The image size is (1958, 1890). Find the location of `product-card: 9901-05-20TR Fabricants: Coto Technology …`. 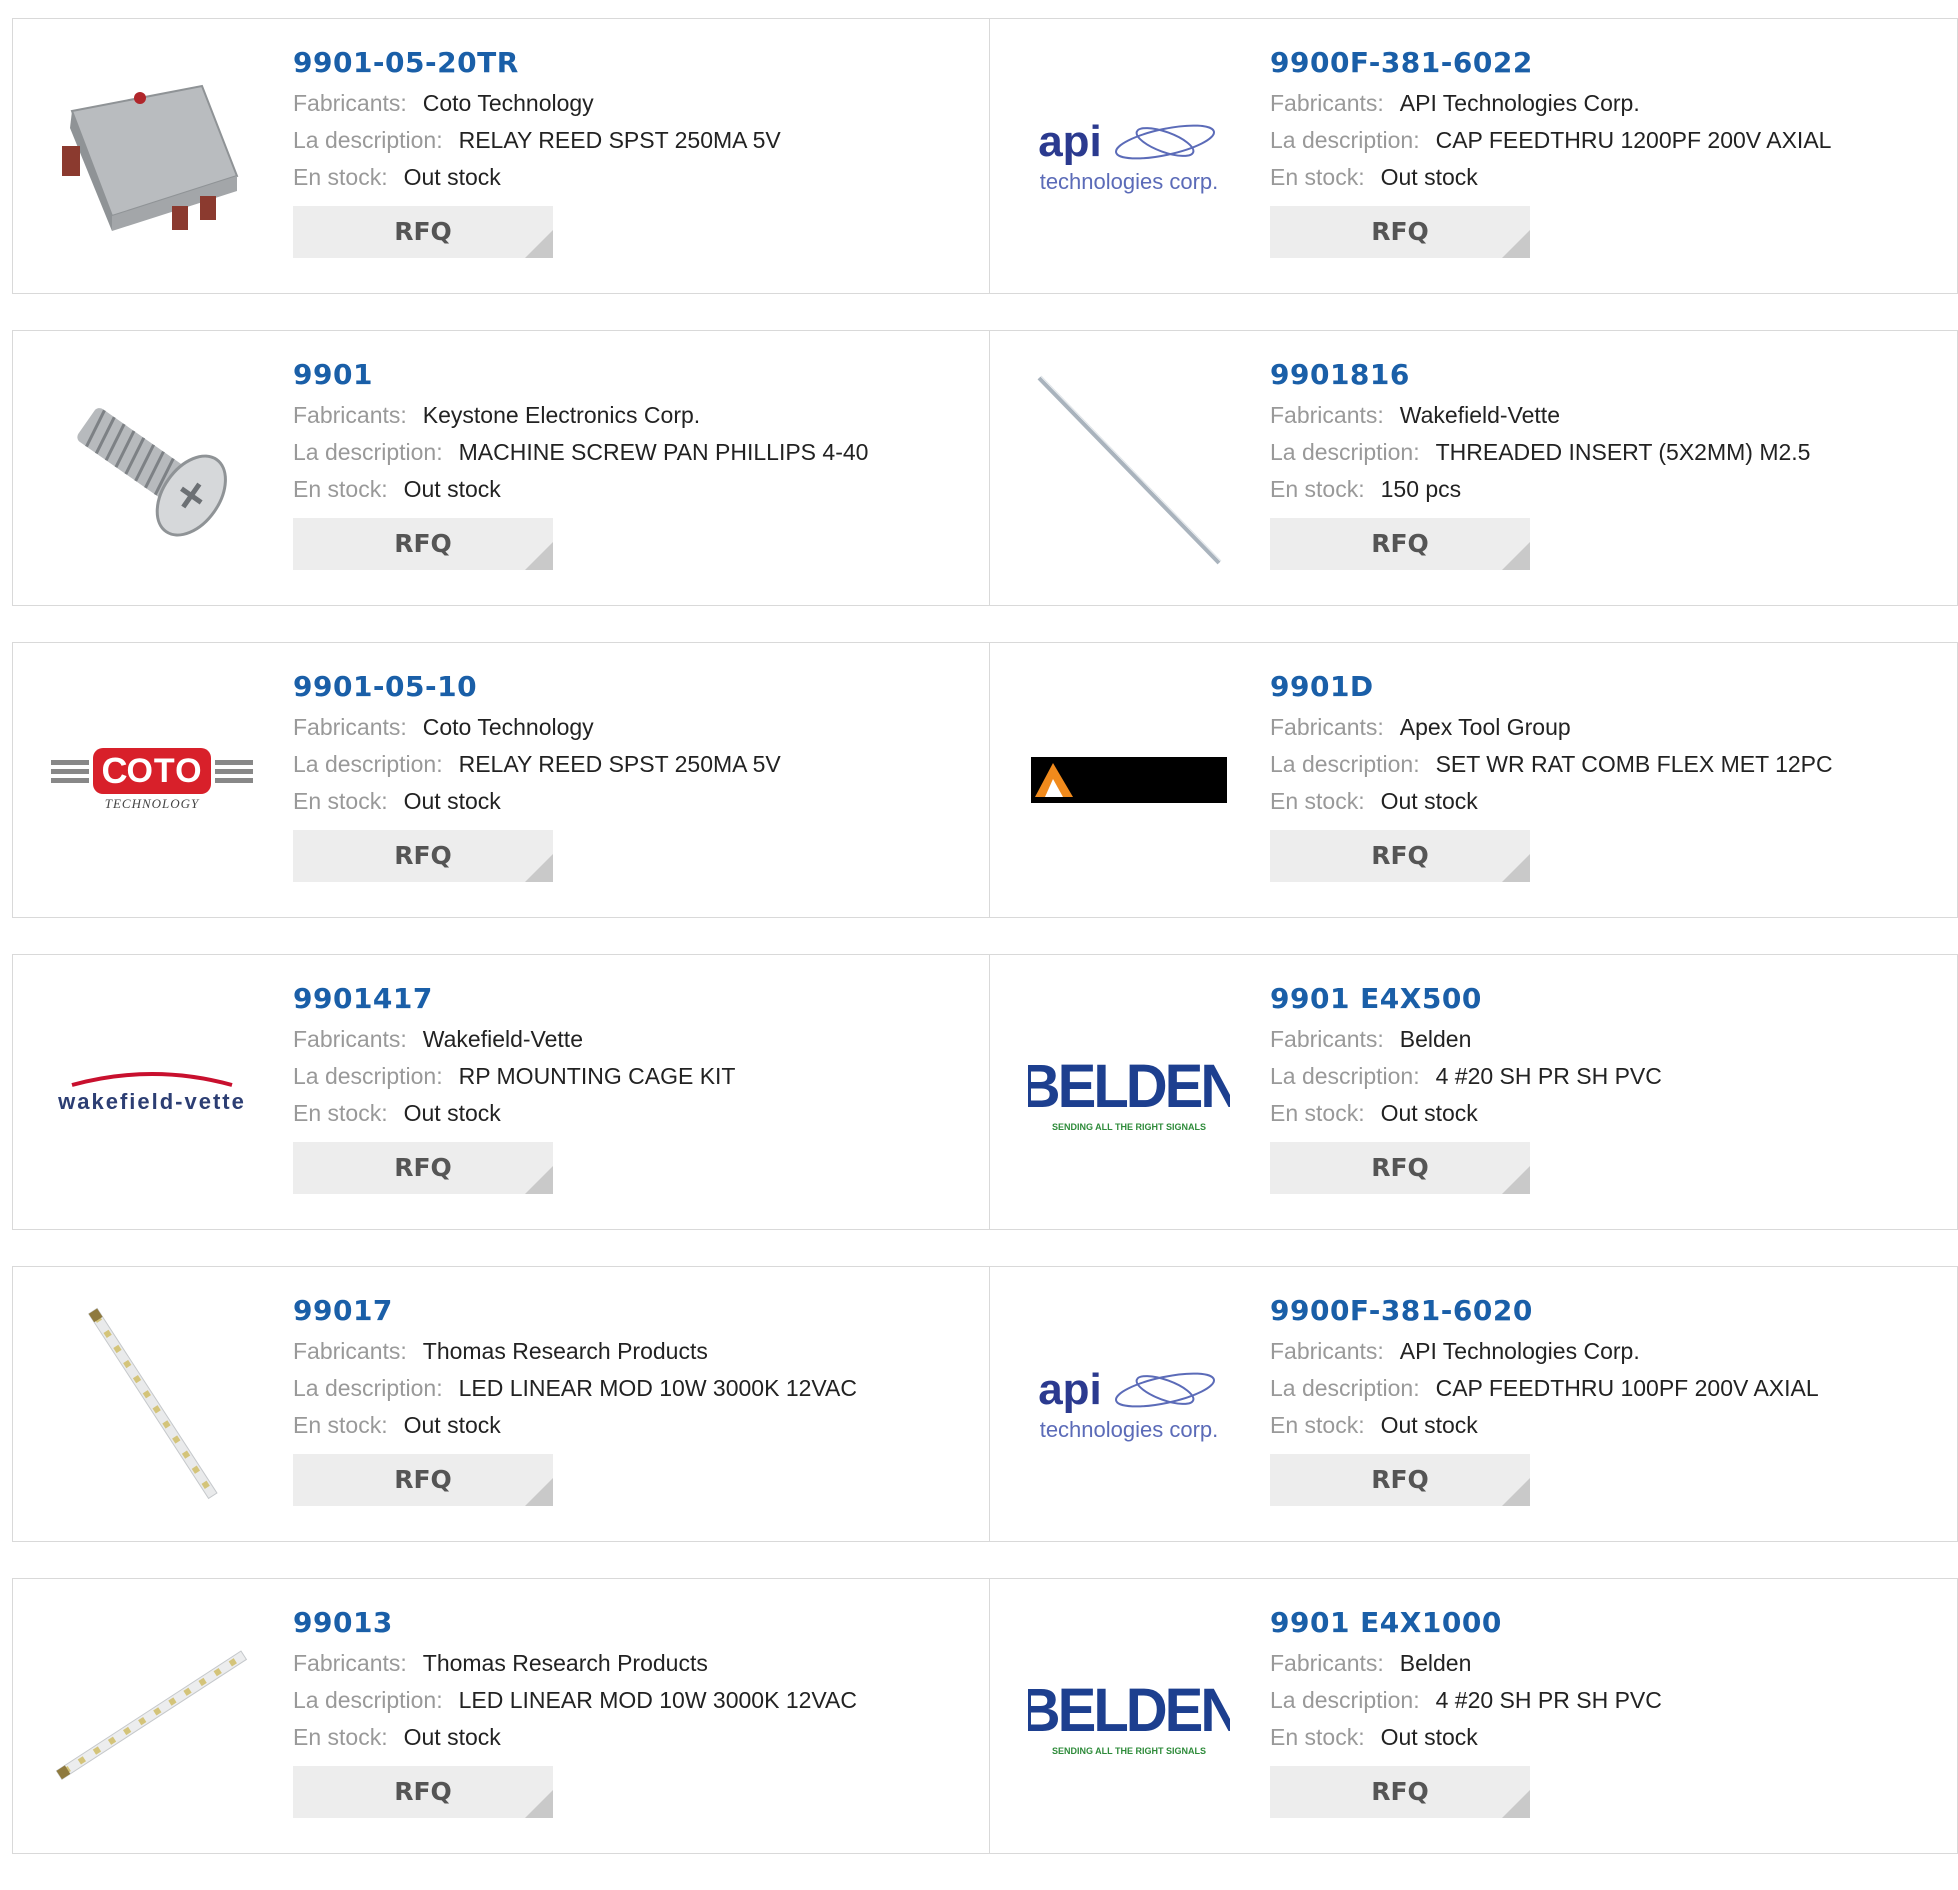

product-card: 9901-05-20TR Fabricants: Coto Technology … is located at coordinates (501, 156).